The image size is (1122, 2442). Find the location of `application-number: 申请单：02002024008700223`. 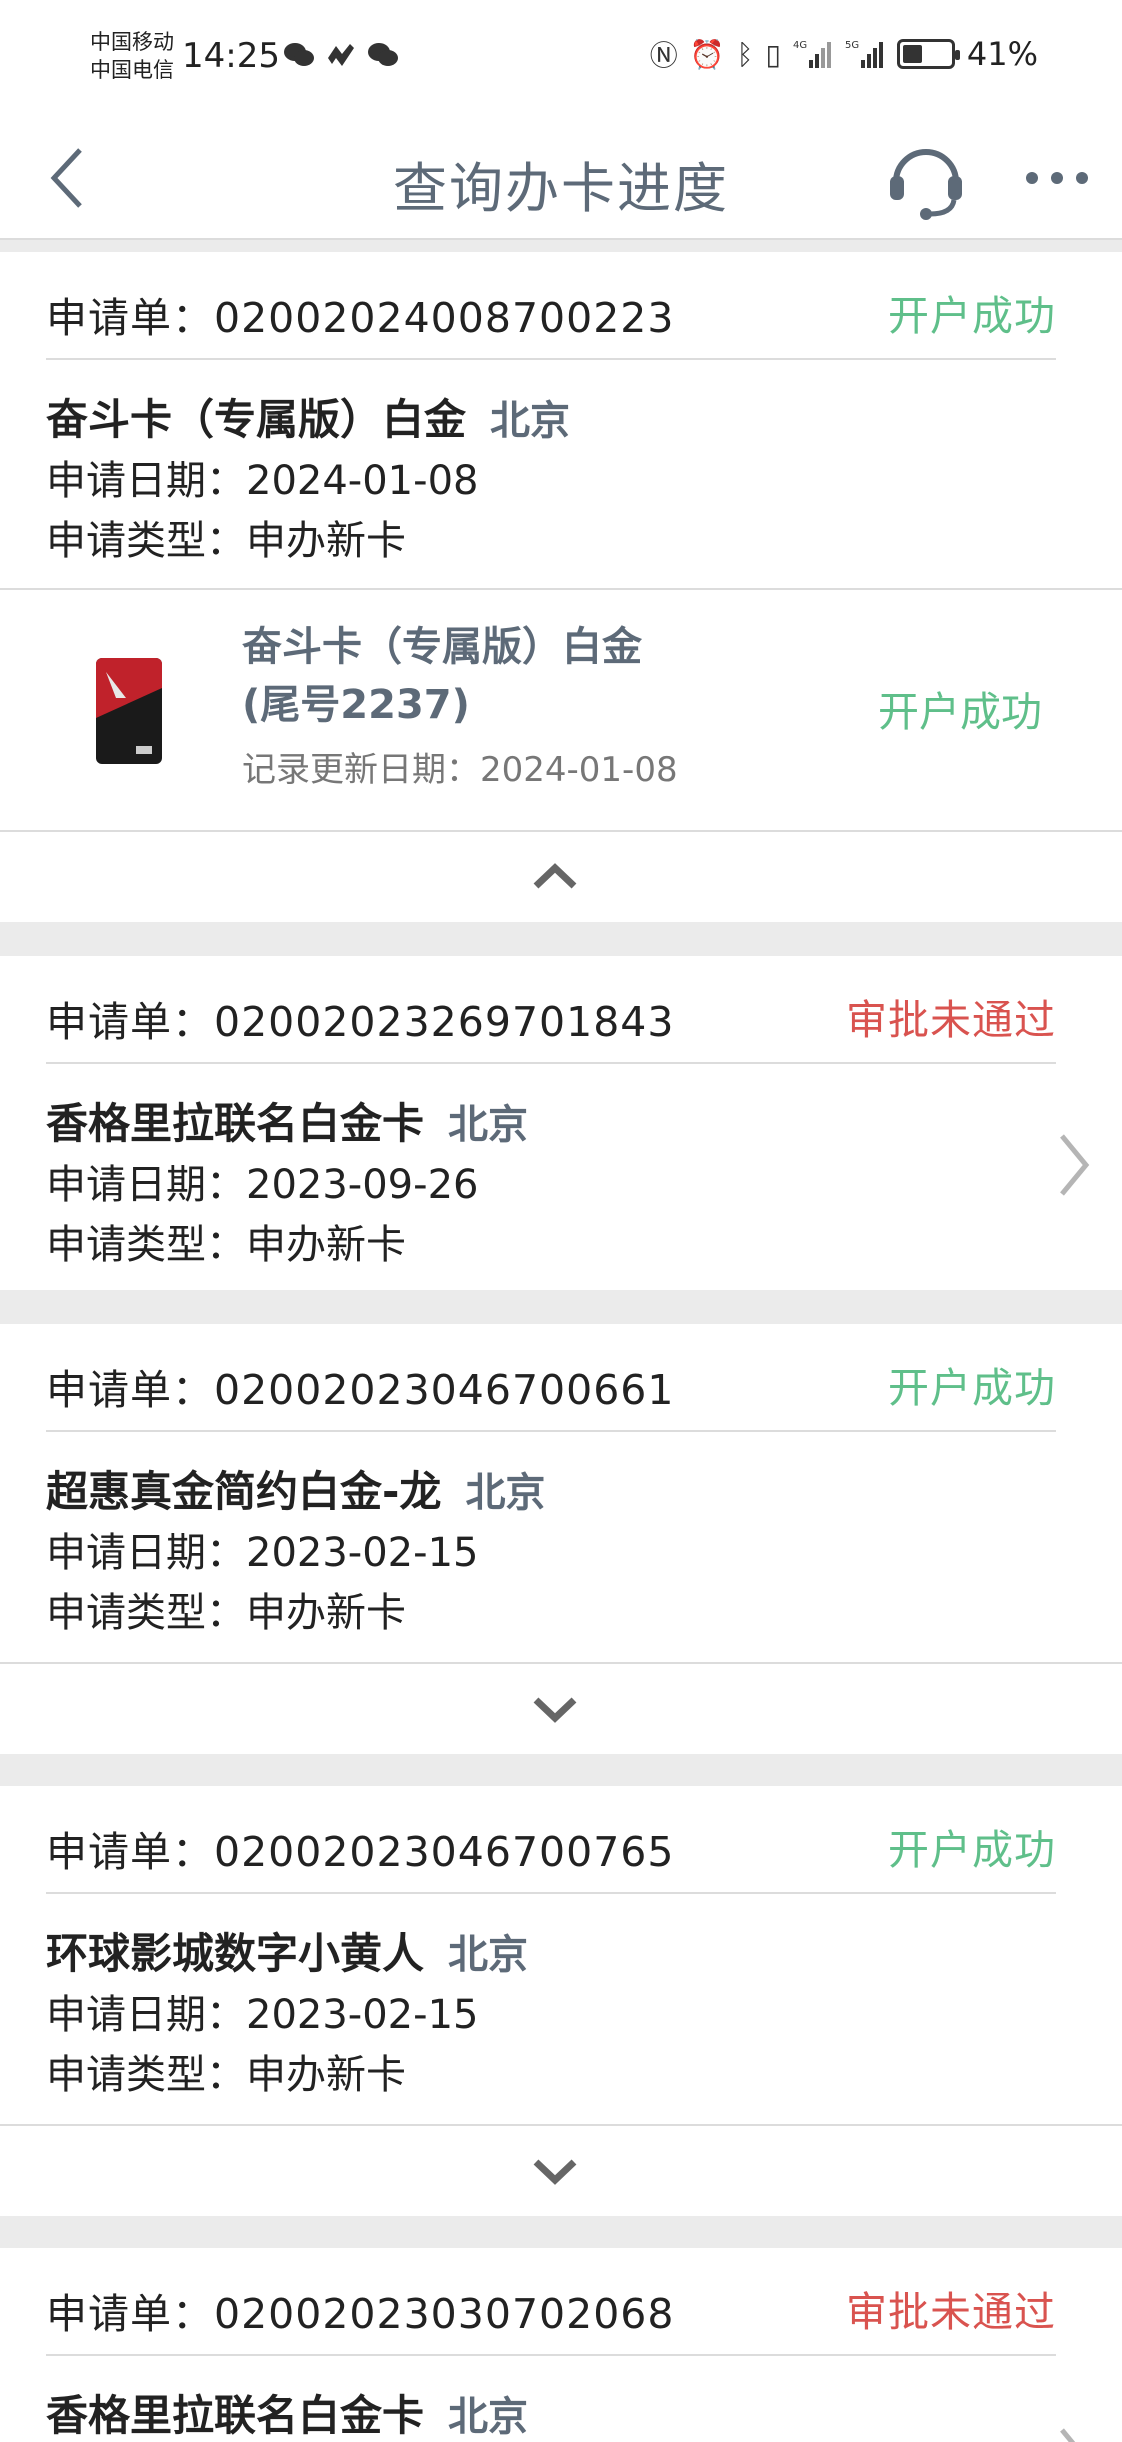

application-number: 申请单：02002024008700223 is located at coordinates (360, 318).